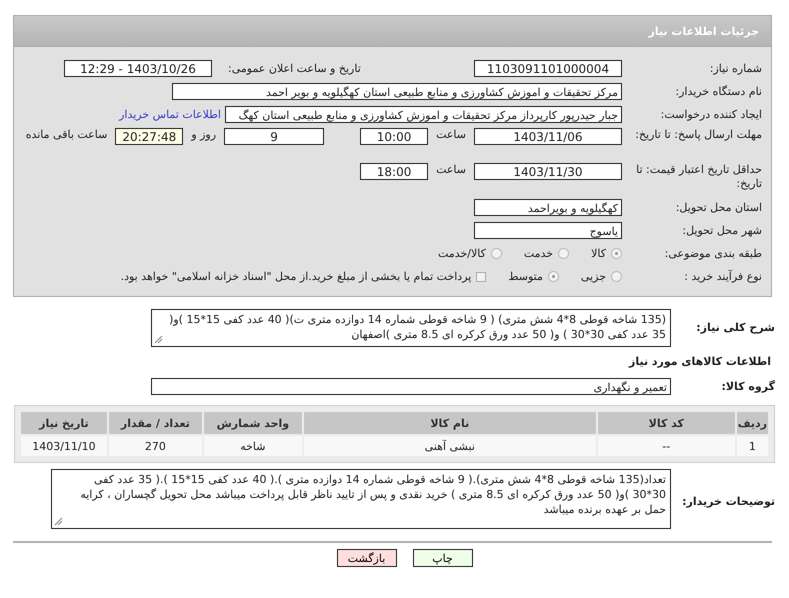  I want to click on checkbox, so click(481, 277).